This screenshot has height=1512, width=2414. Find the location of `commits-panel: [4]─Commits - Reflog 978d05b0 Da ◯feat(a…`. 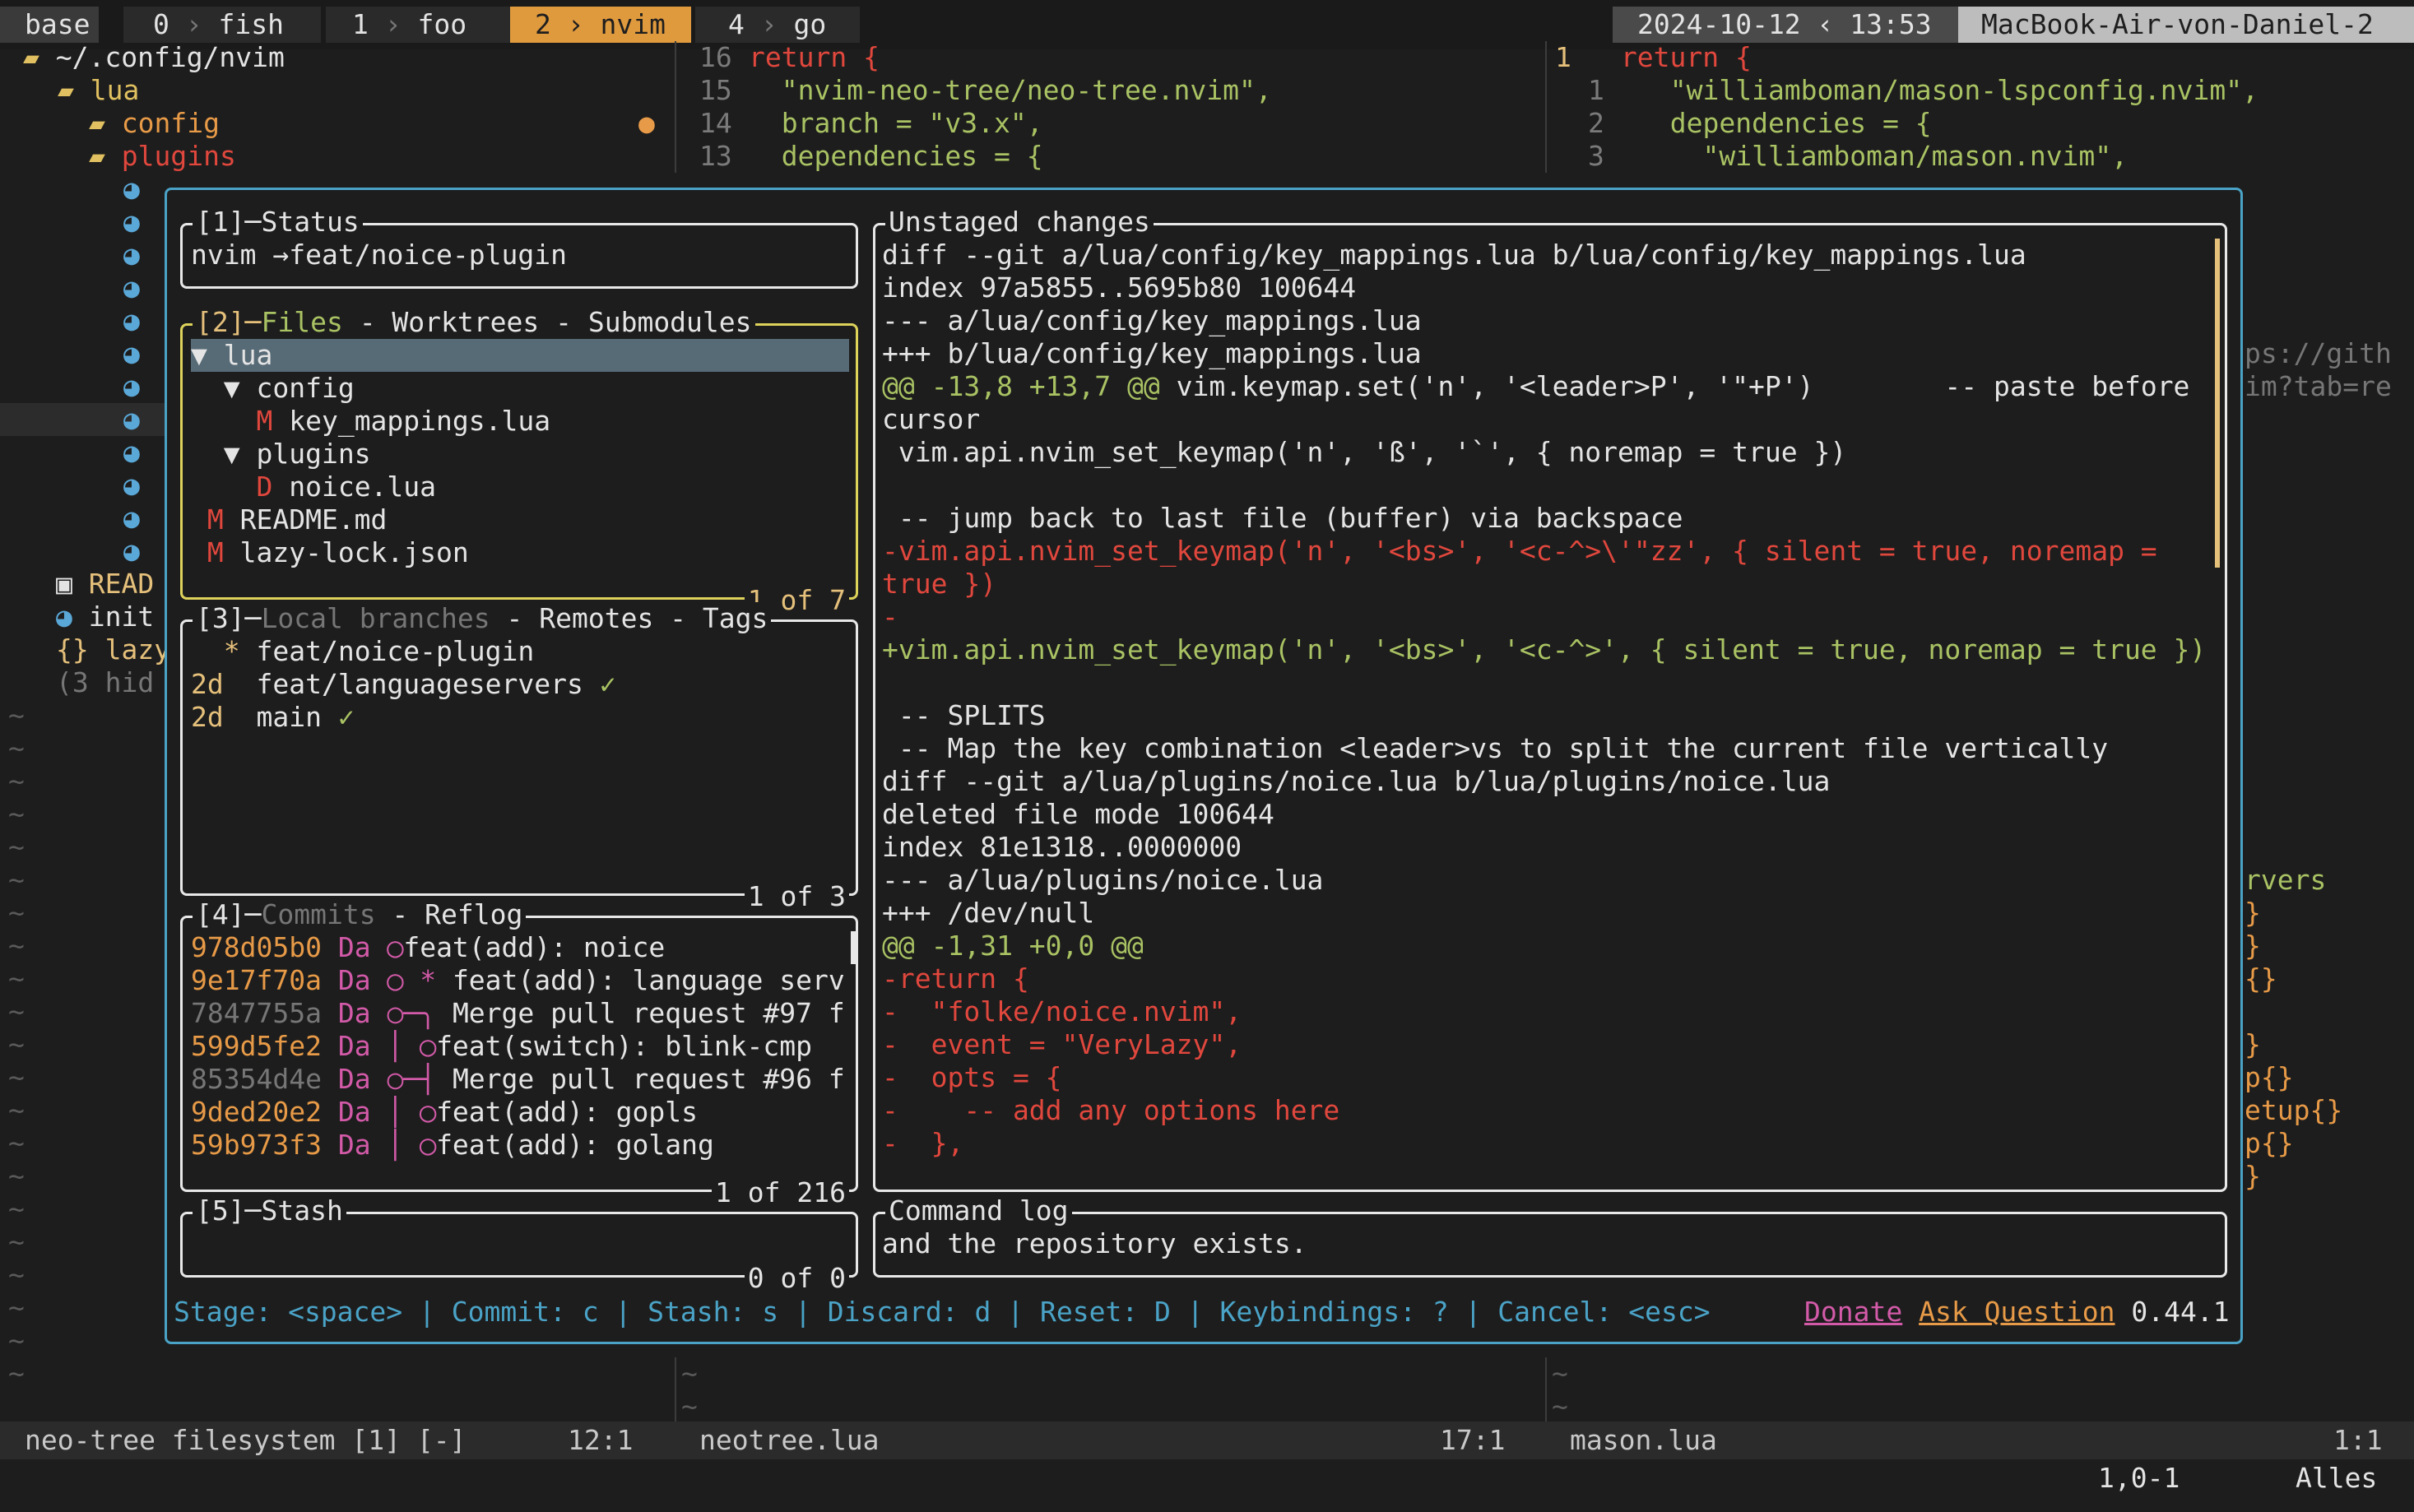

commits-panel: [4]─Commits - Reflog 978d05b0 Da ◯feat(a… is located at coordinates (519, 1053).